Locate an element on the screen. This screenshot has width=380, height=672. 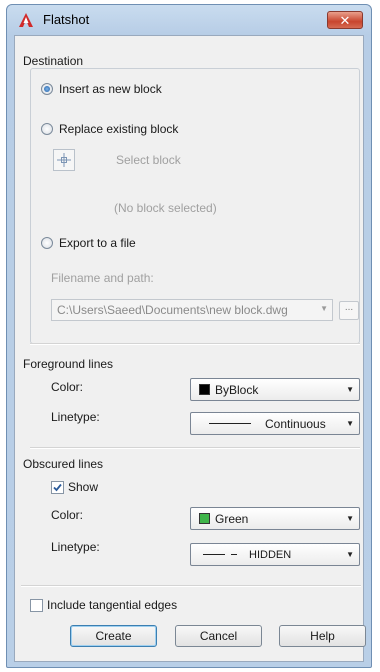
obscured-color-dropdown: Green ▼ is located at coordinates (275, 518).